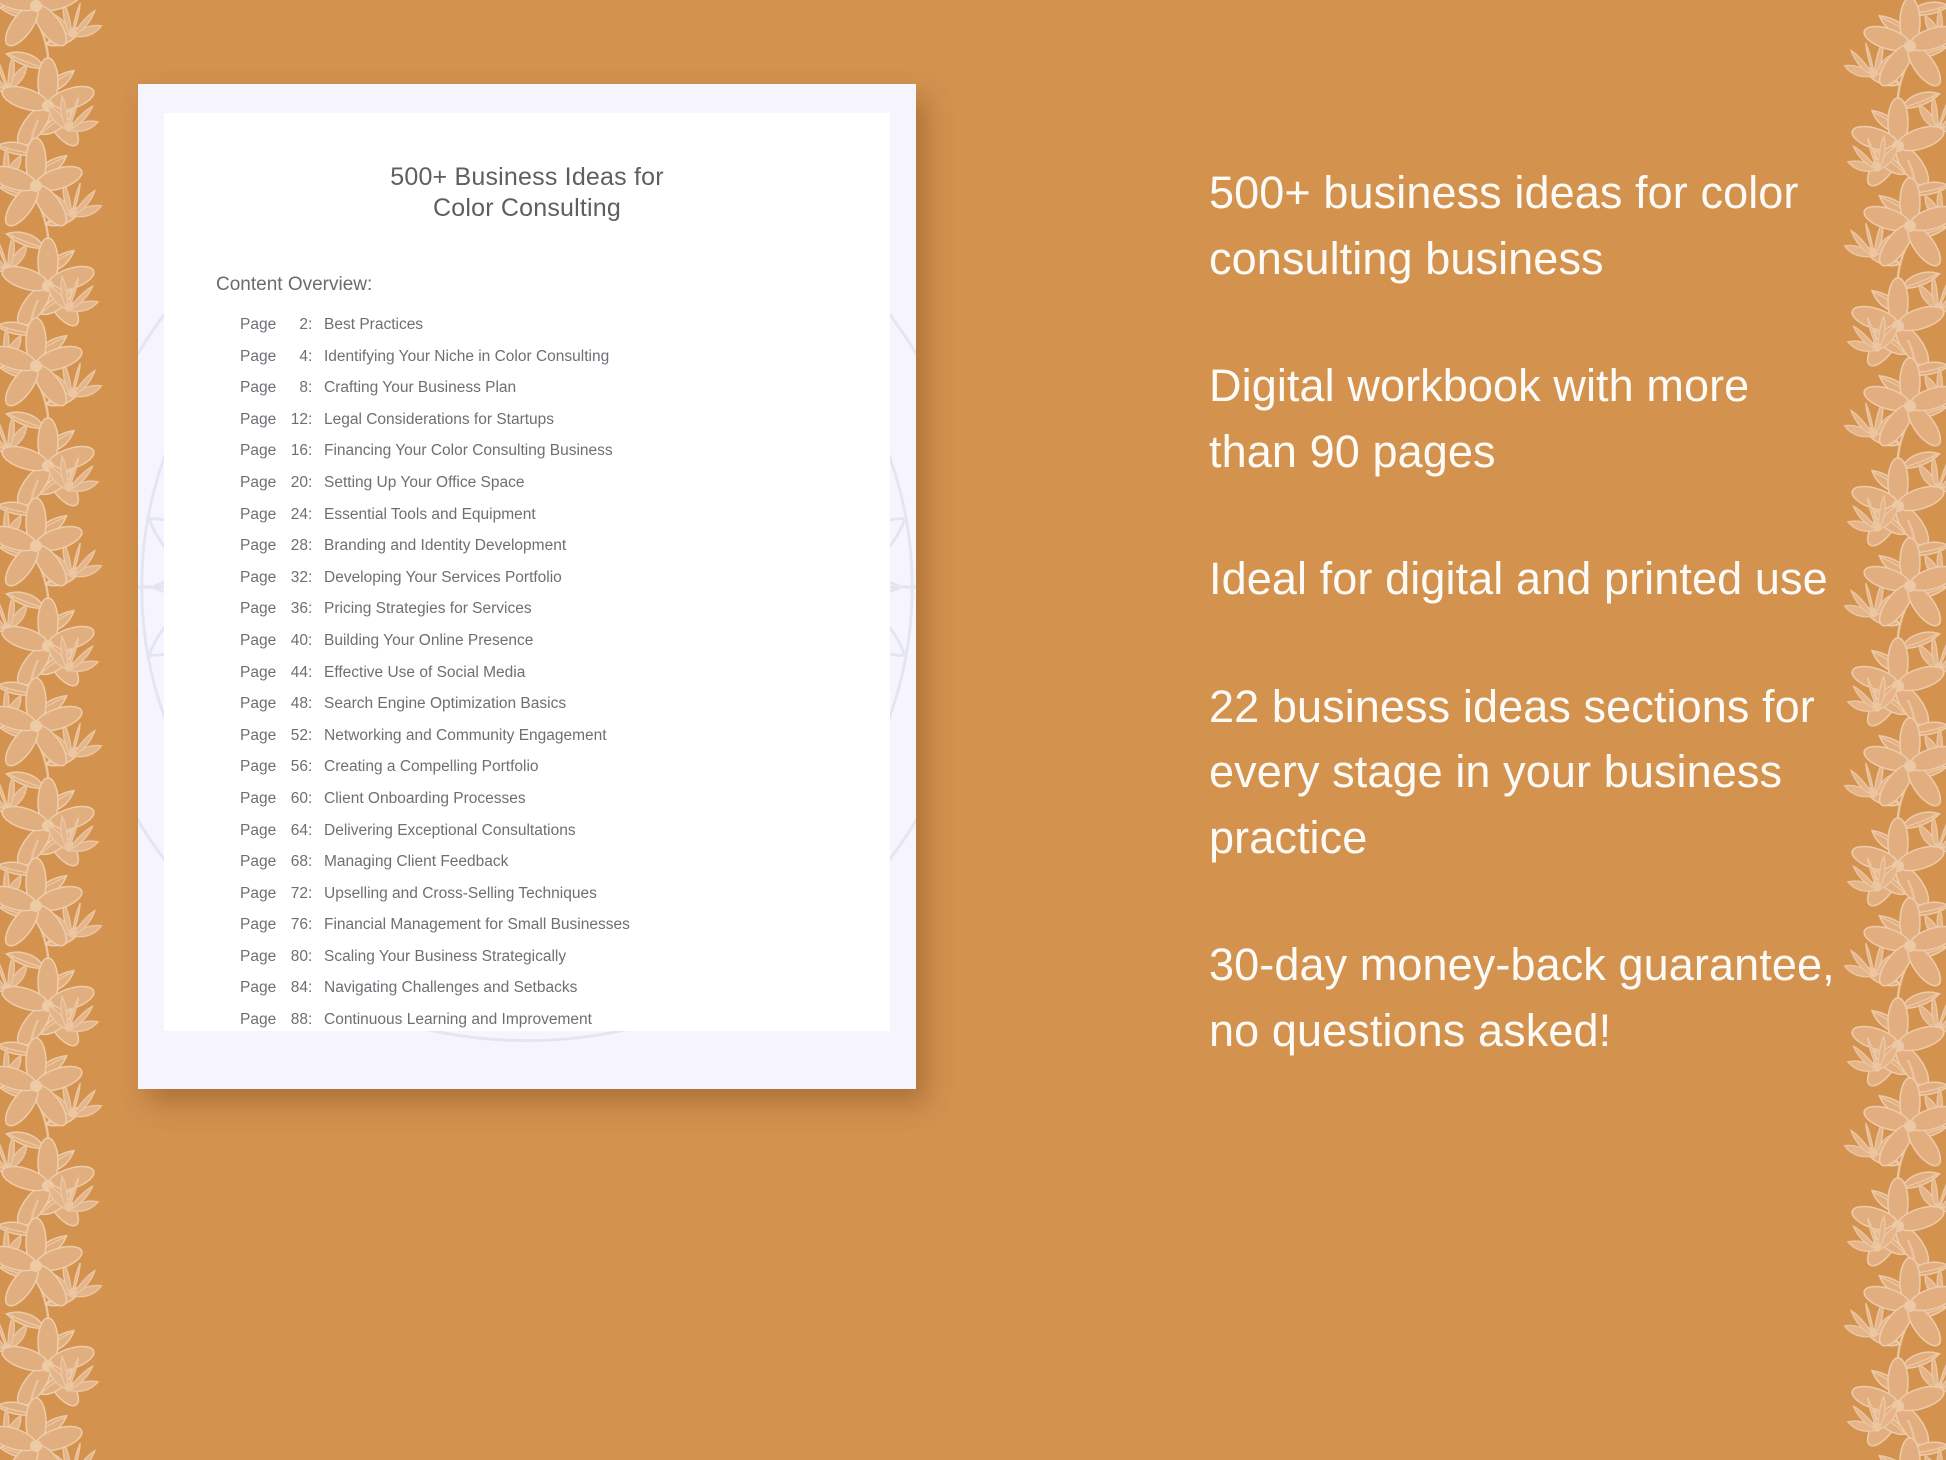 This screenshot has width=1946, height=1460. What do you see at coordinates (299, 988) in the screenshot?
I see `toc-page-number: 84` at bounding box center [299, 988].